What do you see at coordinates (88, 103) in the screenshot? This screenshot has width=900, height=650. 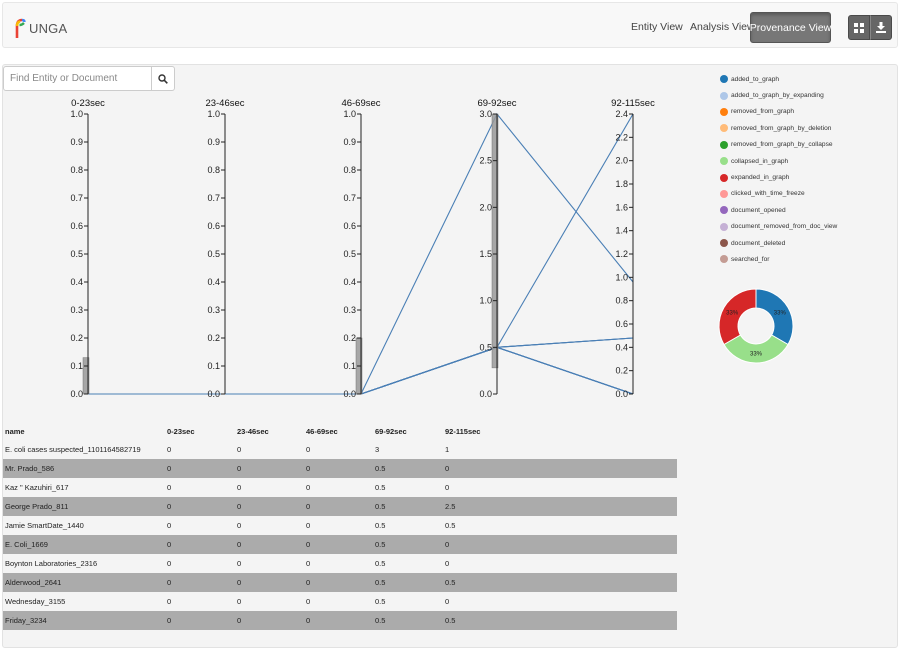 I see `axis-title: 0-23sec` at bounding box center [88, 103].